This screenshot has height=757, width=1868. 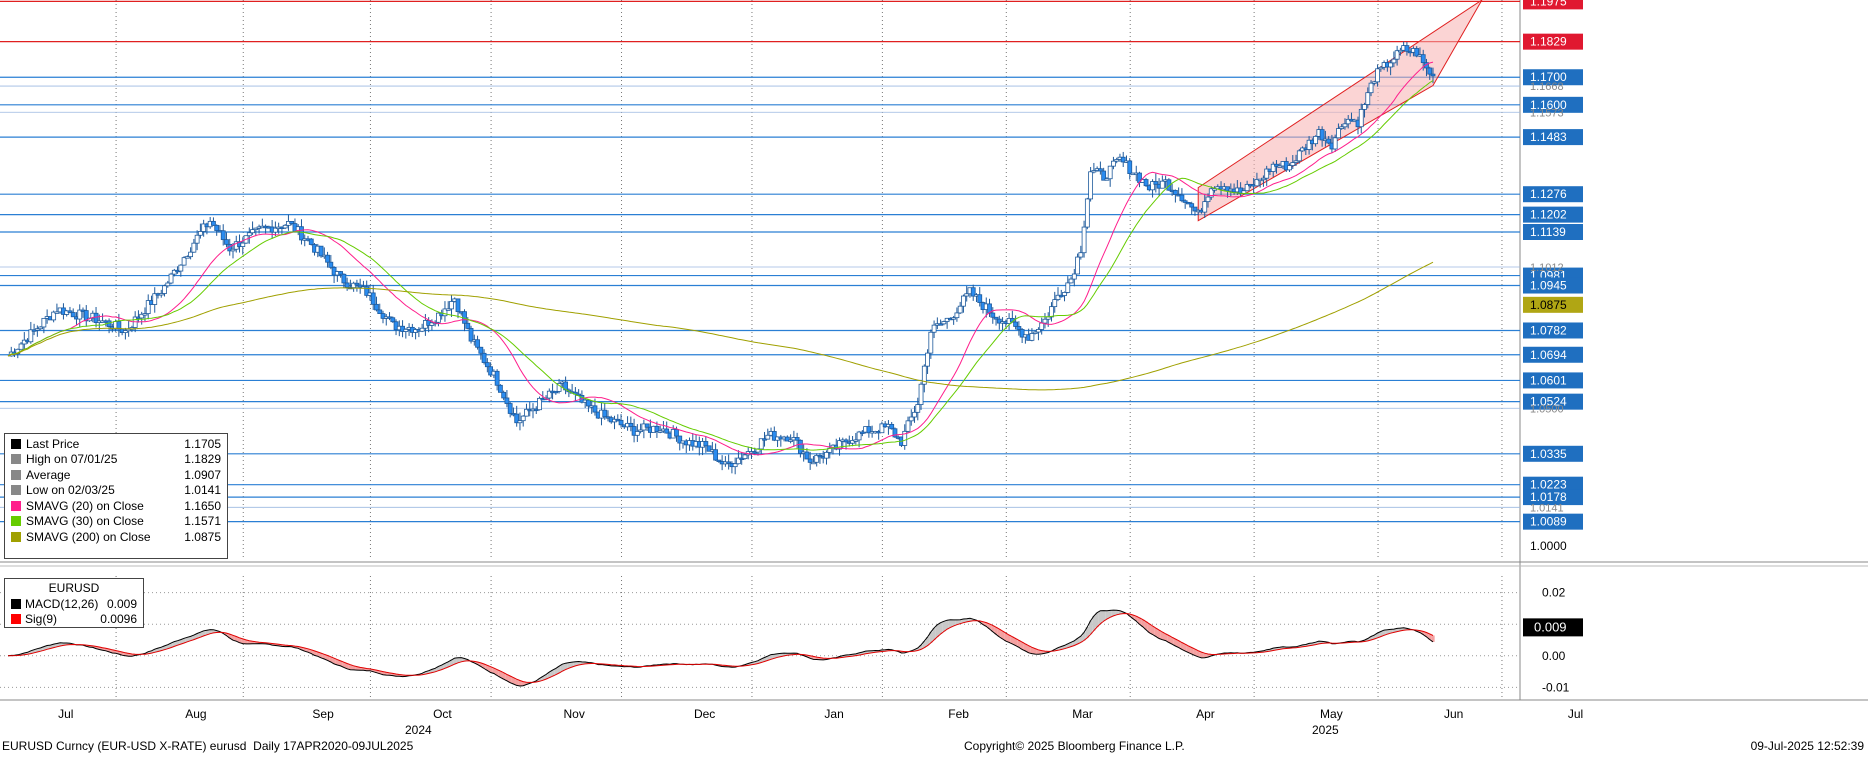 What do you see at coordinates (1548, 454) in the screenshot?
I see `level-label: 1.0335` at bounding box center [1548, 454].